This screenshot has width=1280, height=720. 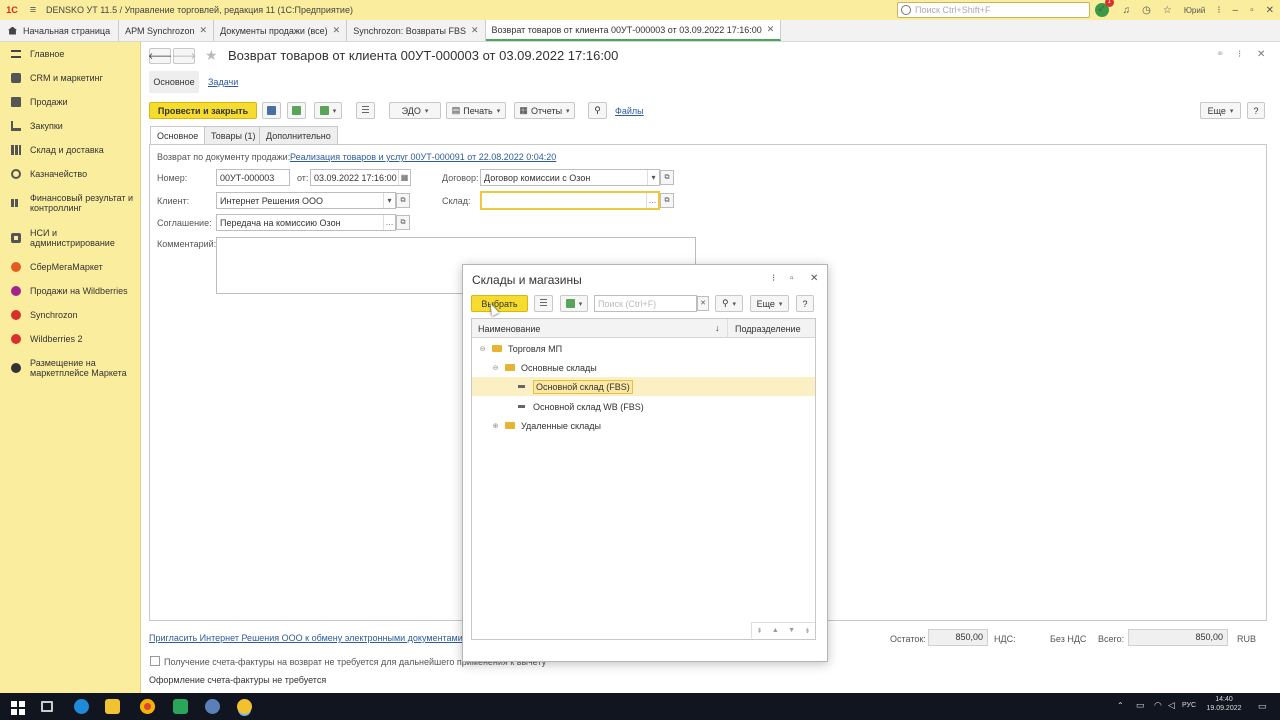 I want to click on invoice-checkbox, so click(x=155, y=661).